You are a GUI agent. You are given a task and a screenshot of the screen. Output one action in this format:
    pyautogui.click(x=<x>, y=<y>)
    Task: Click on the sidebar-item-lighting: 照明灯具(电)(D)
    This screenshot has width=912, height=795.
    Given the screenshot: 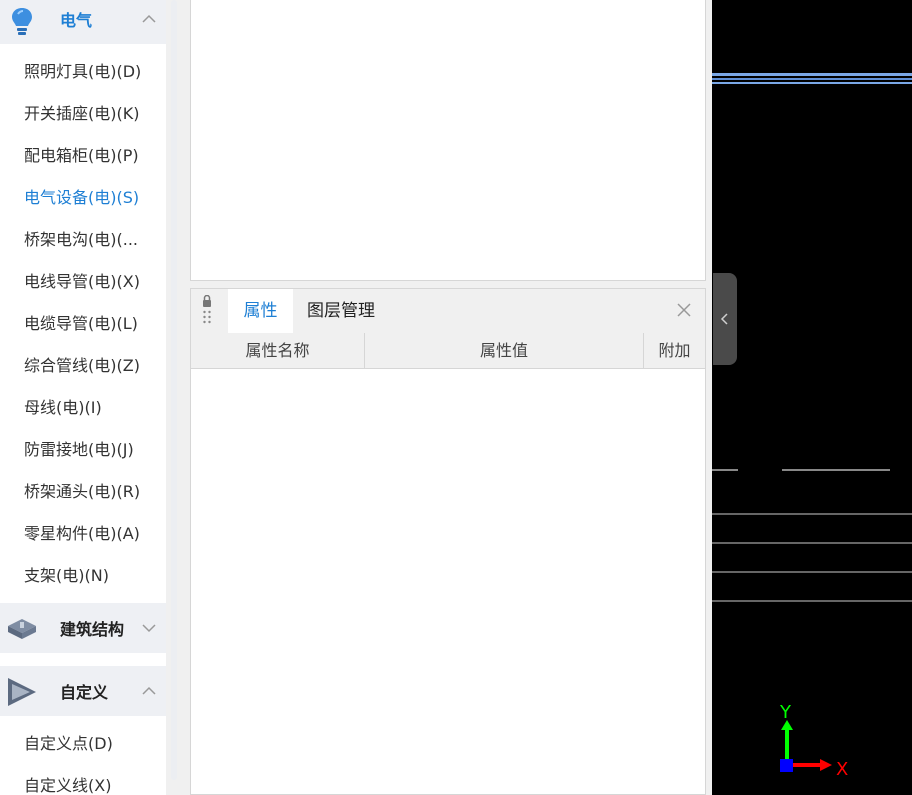 What is the action you would take?
    pyautogui.click(x=94, y=72)
    